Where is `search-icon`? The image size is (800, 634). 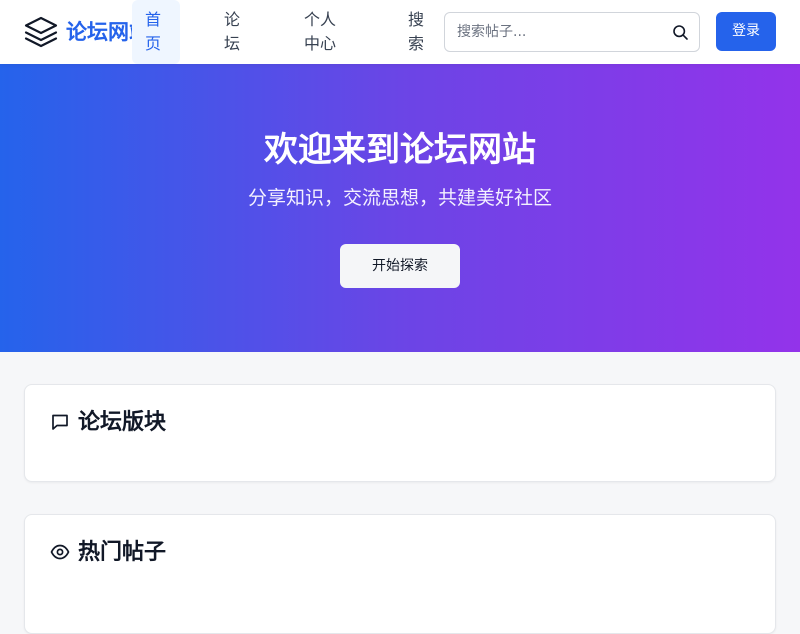
search-icon is located at coordinates (680, 32).